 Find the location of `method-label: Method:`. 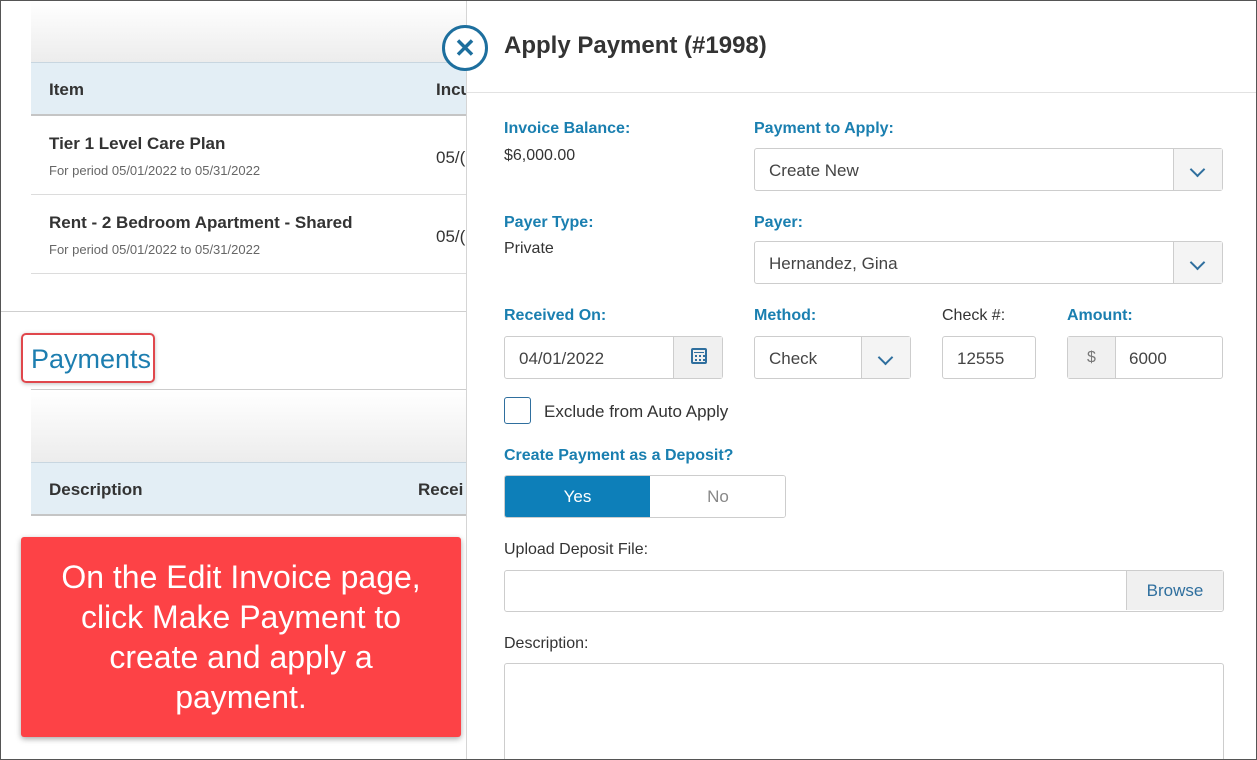

method-label: Method: is located at coordinates (785, 315).